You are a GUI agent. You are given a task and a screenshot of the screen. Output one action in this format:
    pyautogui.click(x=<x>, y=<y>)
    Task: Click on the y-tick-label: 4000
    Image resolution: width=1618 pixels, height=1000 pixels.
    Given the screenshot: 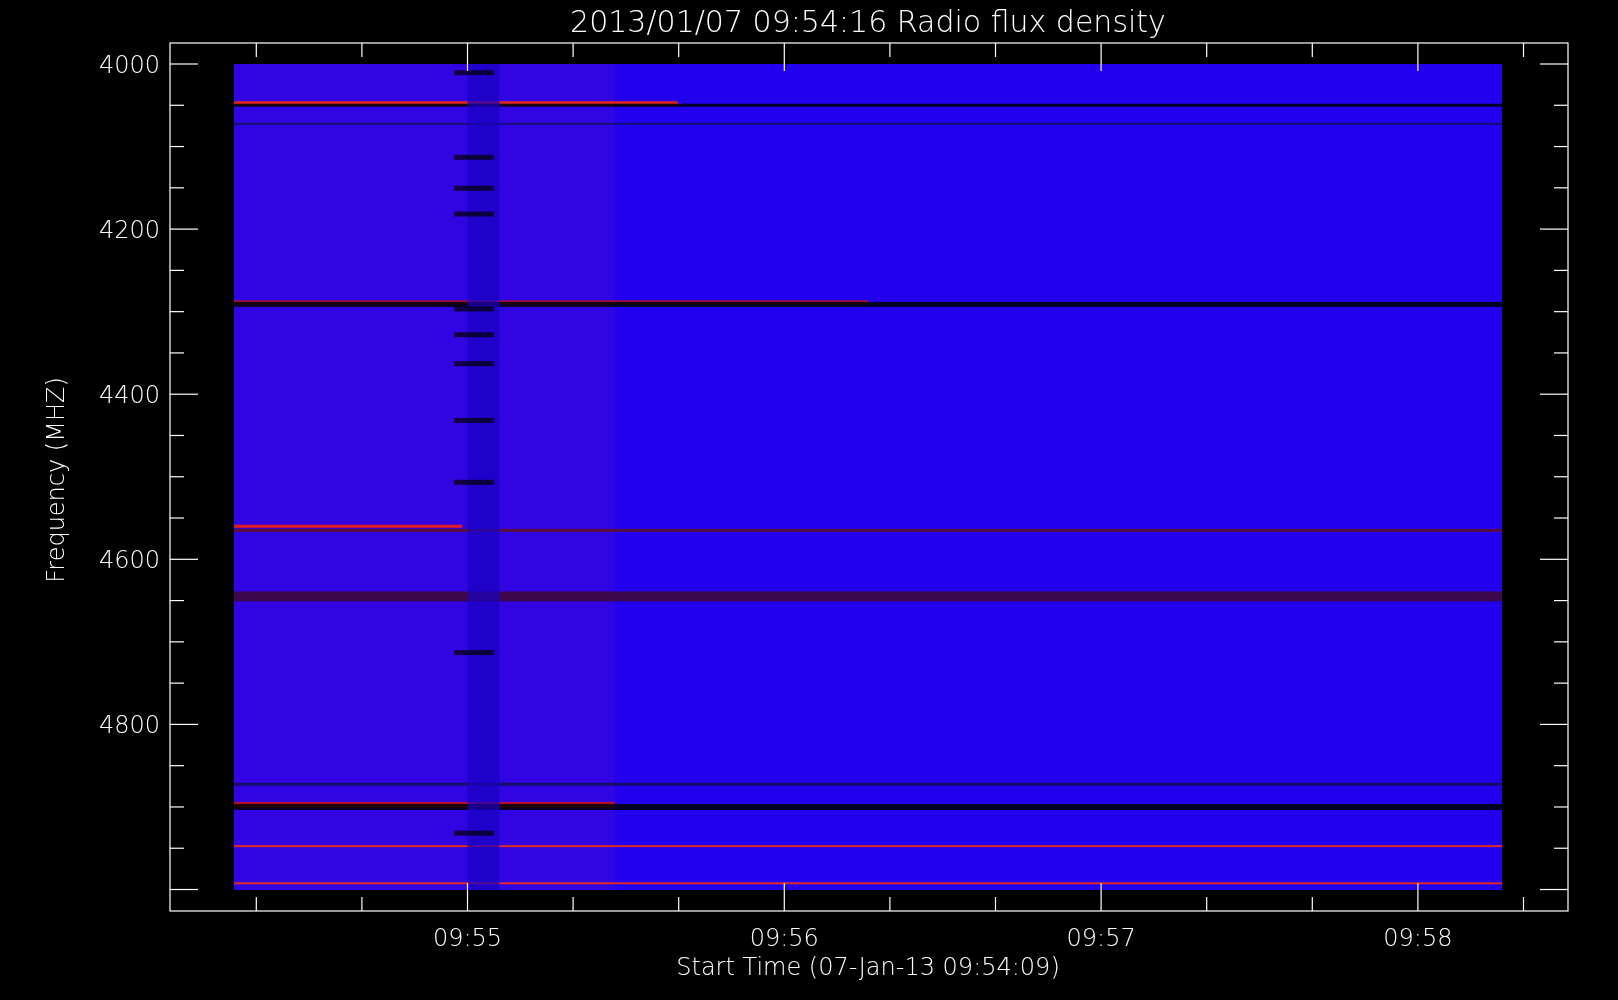 What is the action you would take?
    pyautogui.click(x=129, y=65)
    